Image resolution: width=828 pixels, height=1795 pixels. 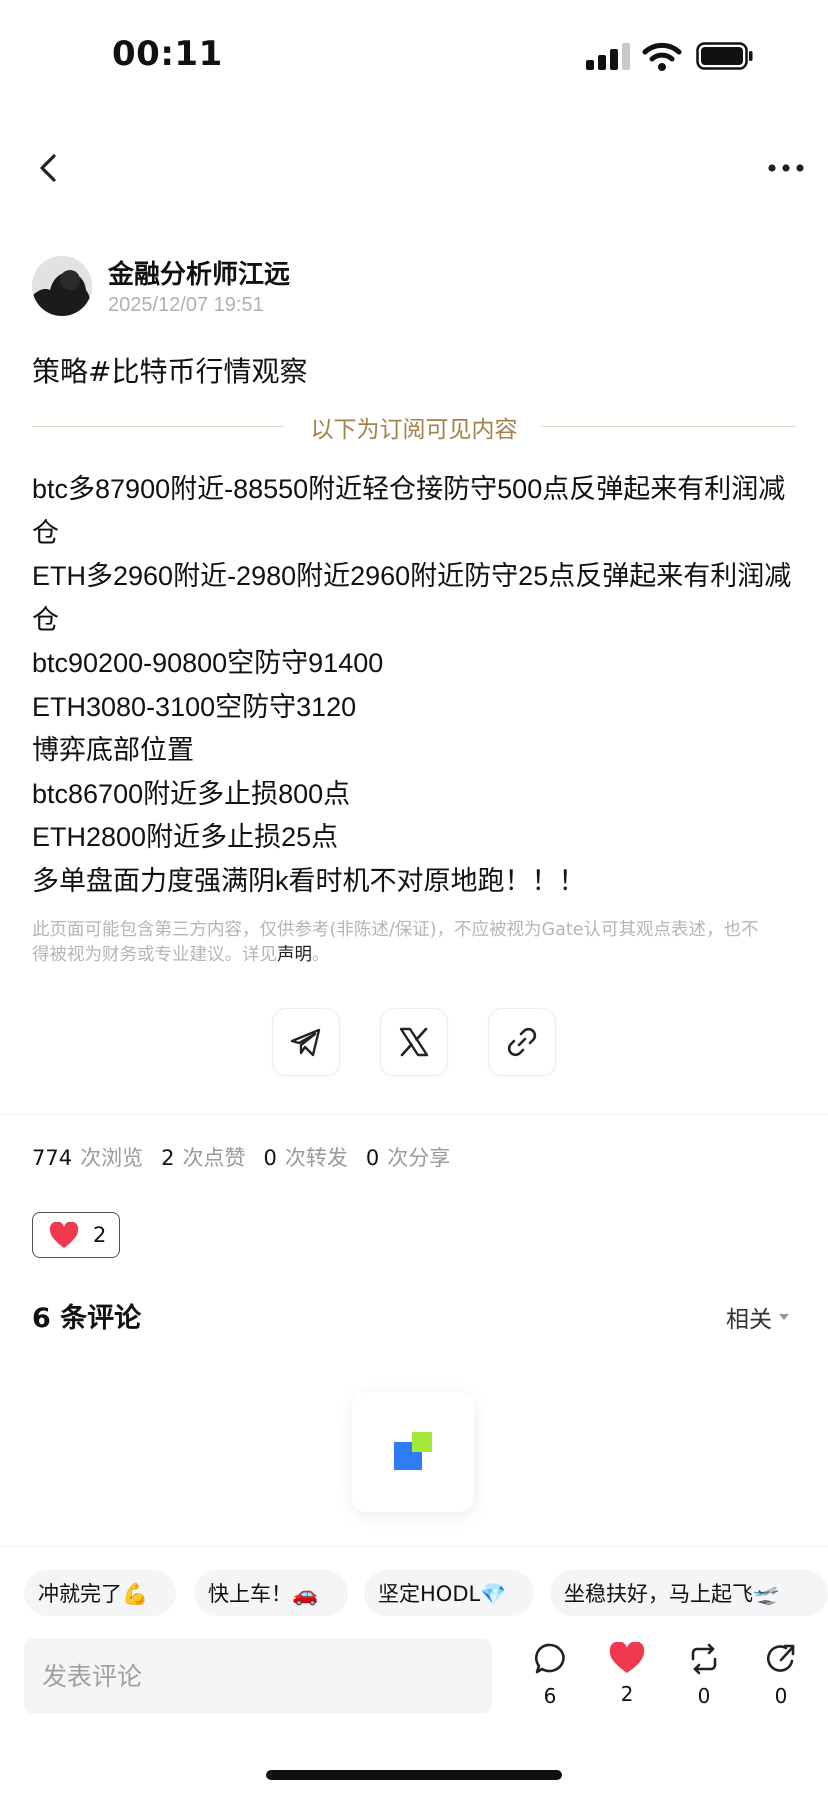 I want to click on views-count: 774, so click(x=52, y=1158).